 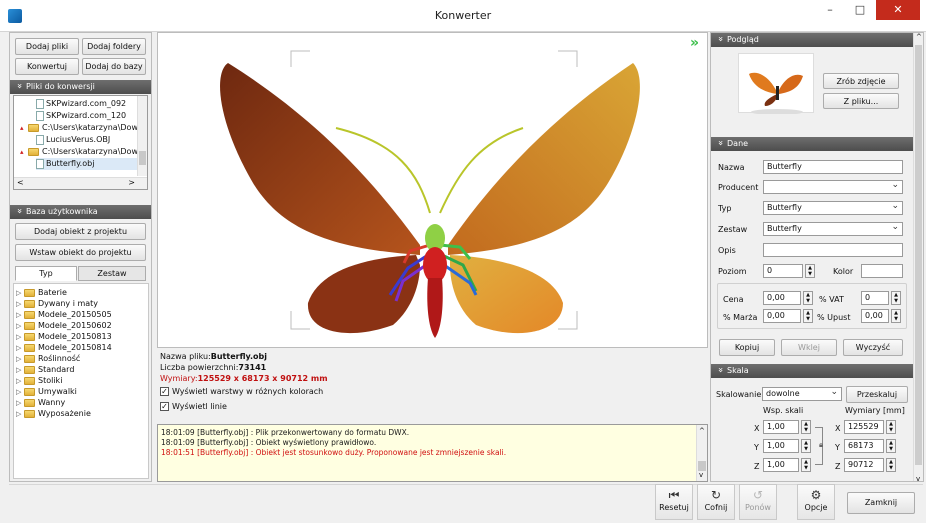 I want to click on description-field, so click(x=833, y=250).